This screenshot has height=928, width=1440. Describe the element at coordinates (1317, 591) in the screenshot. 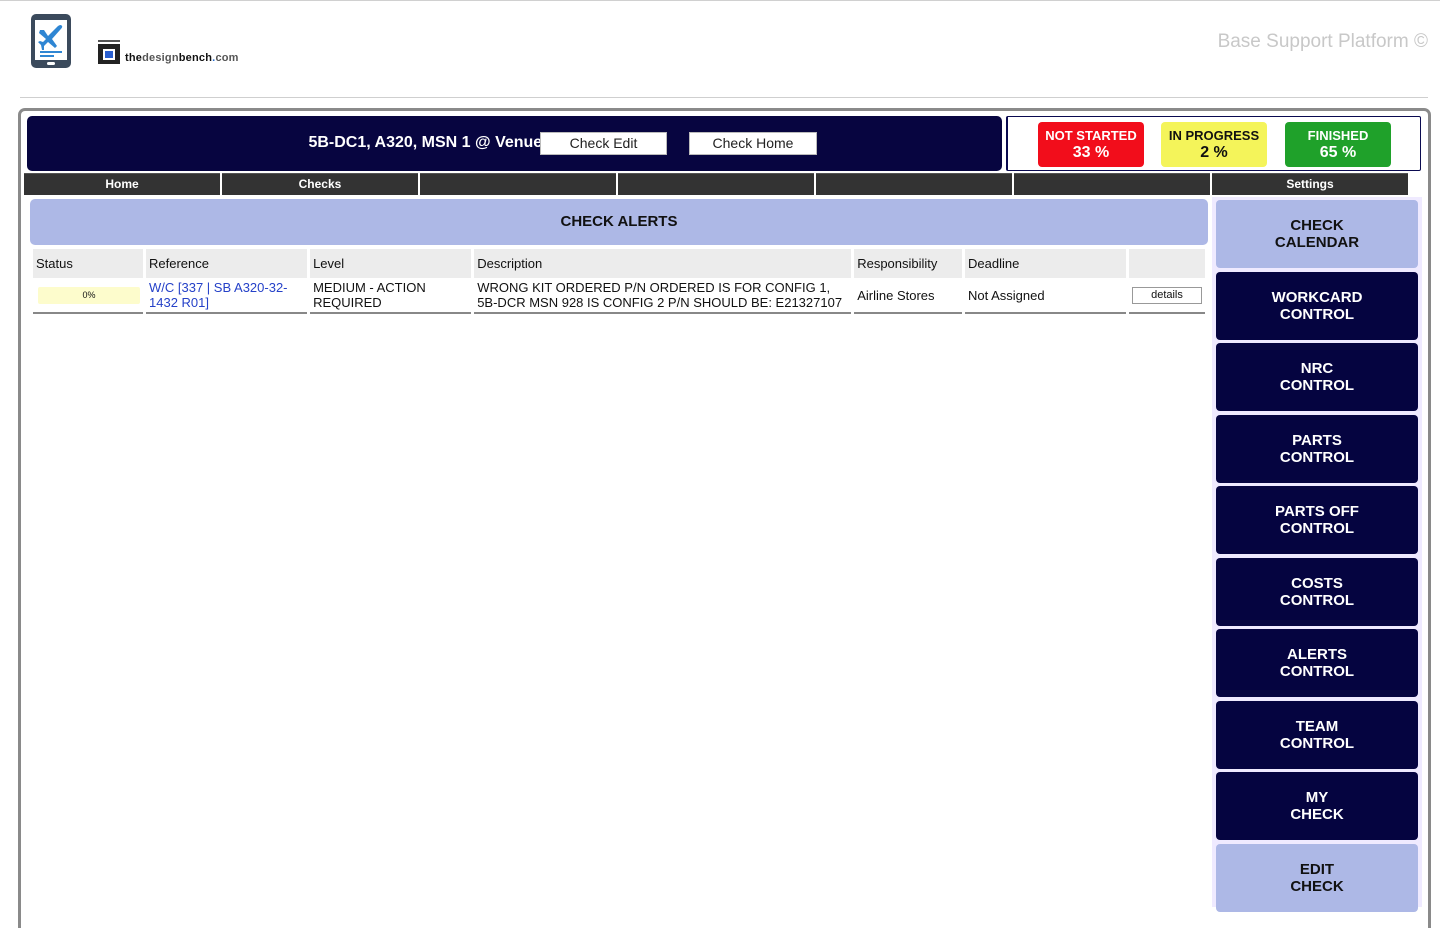

I see `sidebar-costs-control: COSTS CONTROL` at that location.